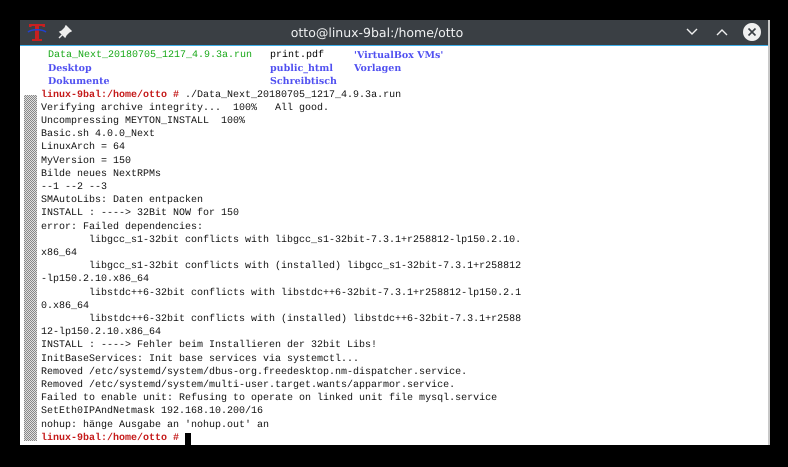 The height and width of the screenshot is (467, 788). I want to click on output-line: libgcc_s1-32bit conflicts with libgcc_s1-32bit-7.3.1+r258812-lp150.2.10., so click(305, 240).